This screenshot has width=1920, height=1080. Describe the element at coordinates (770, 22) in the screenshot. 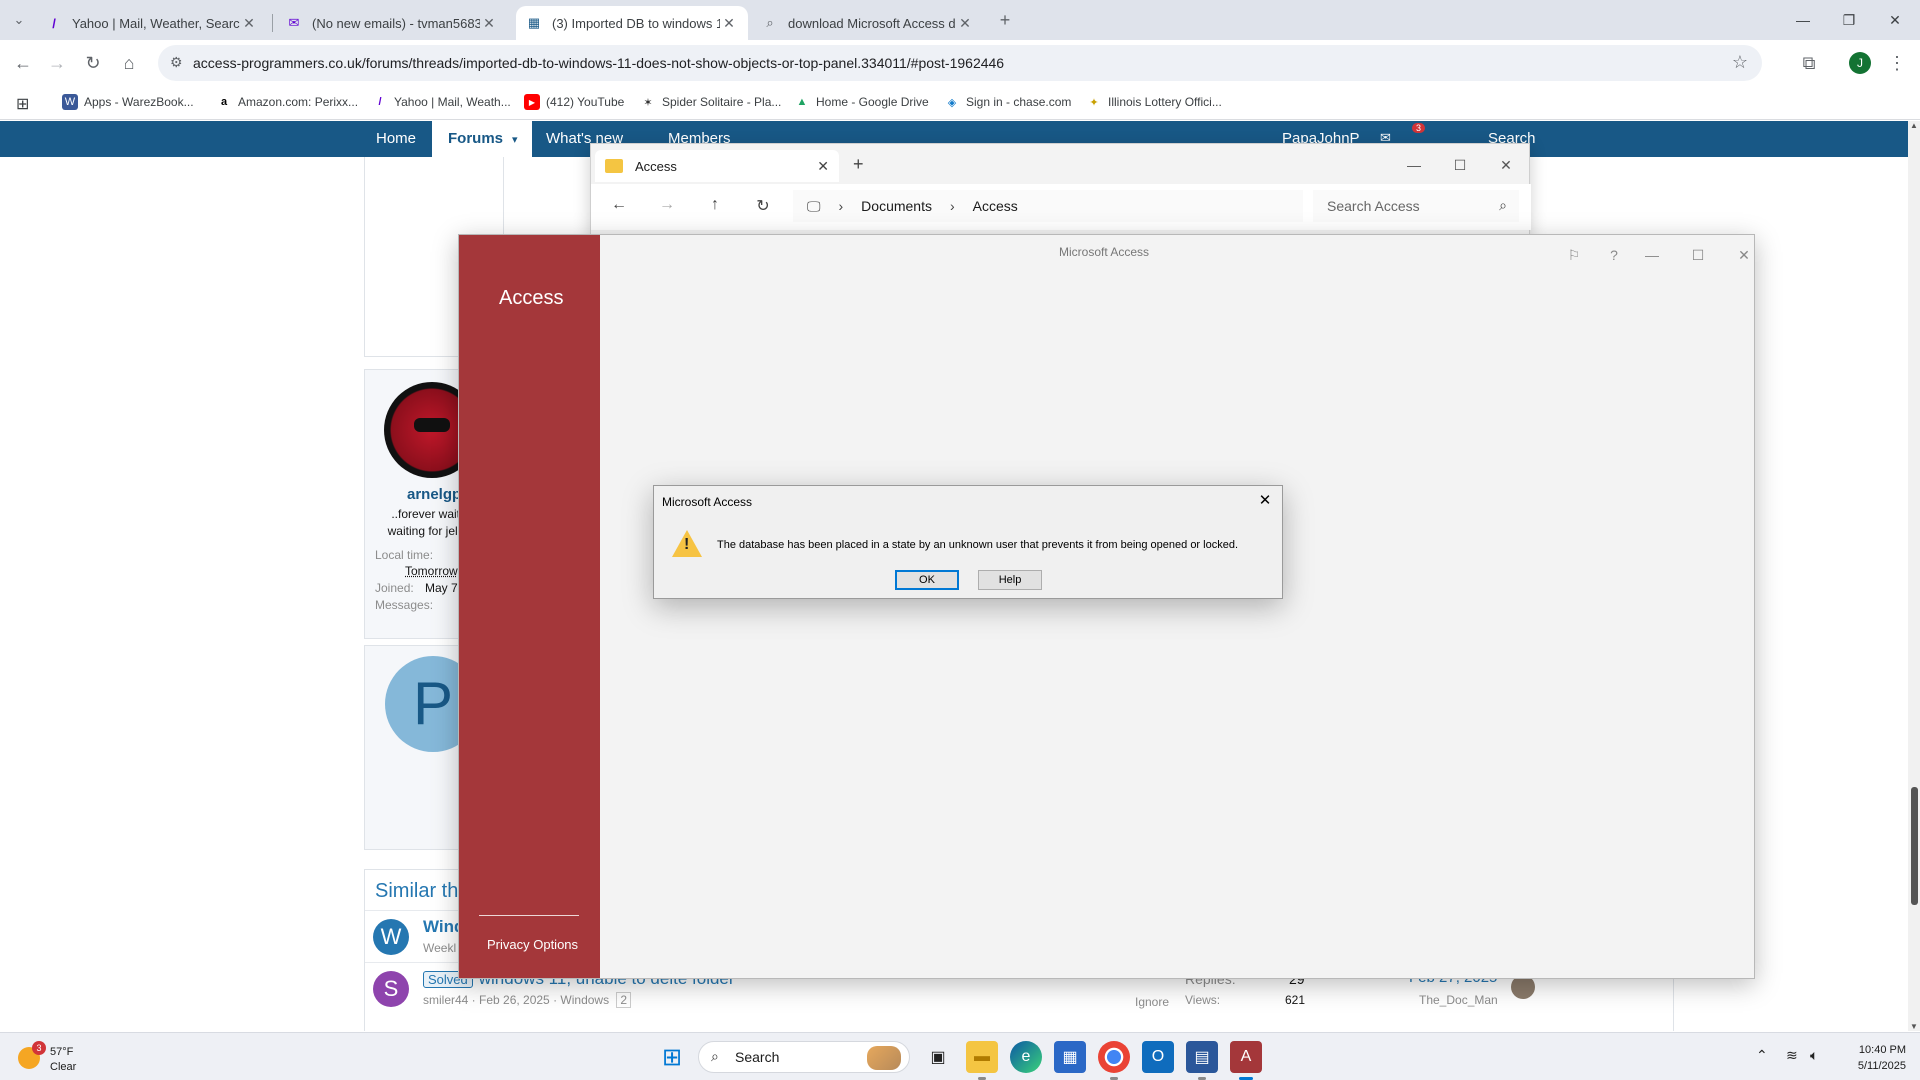

I see `search-icon: ⌕` at that location.